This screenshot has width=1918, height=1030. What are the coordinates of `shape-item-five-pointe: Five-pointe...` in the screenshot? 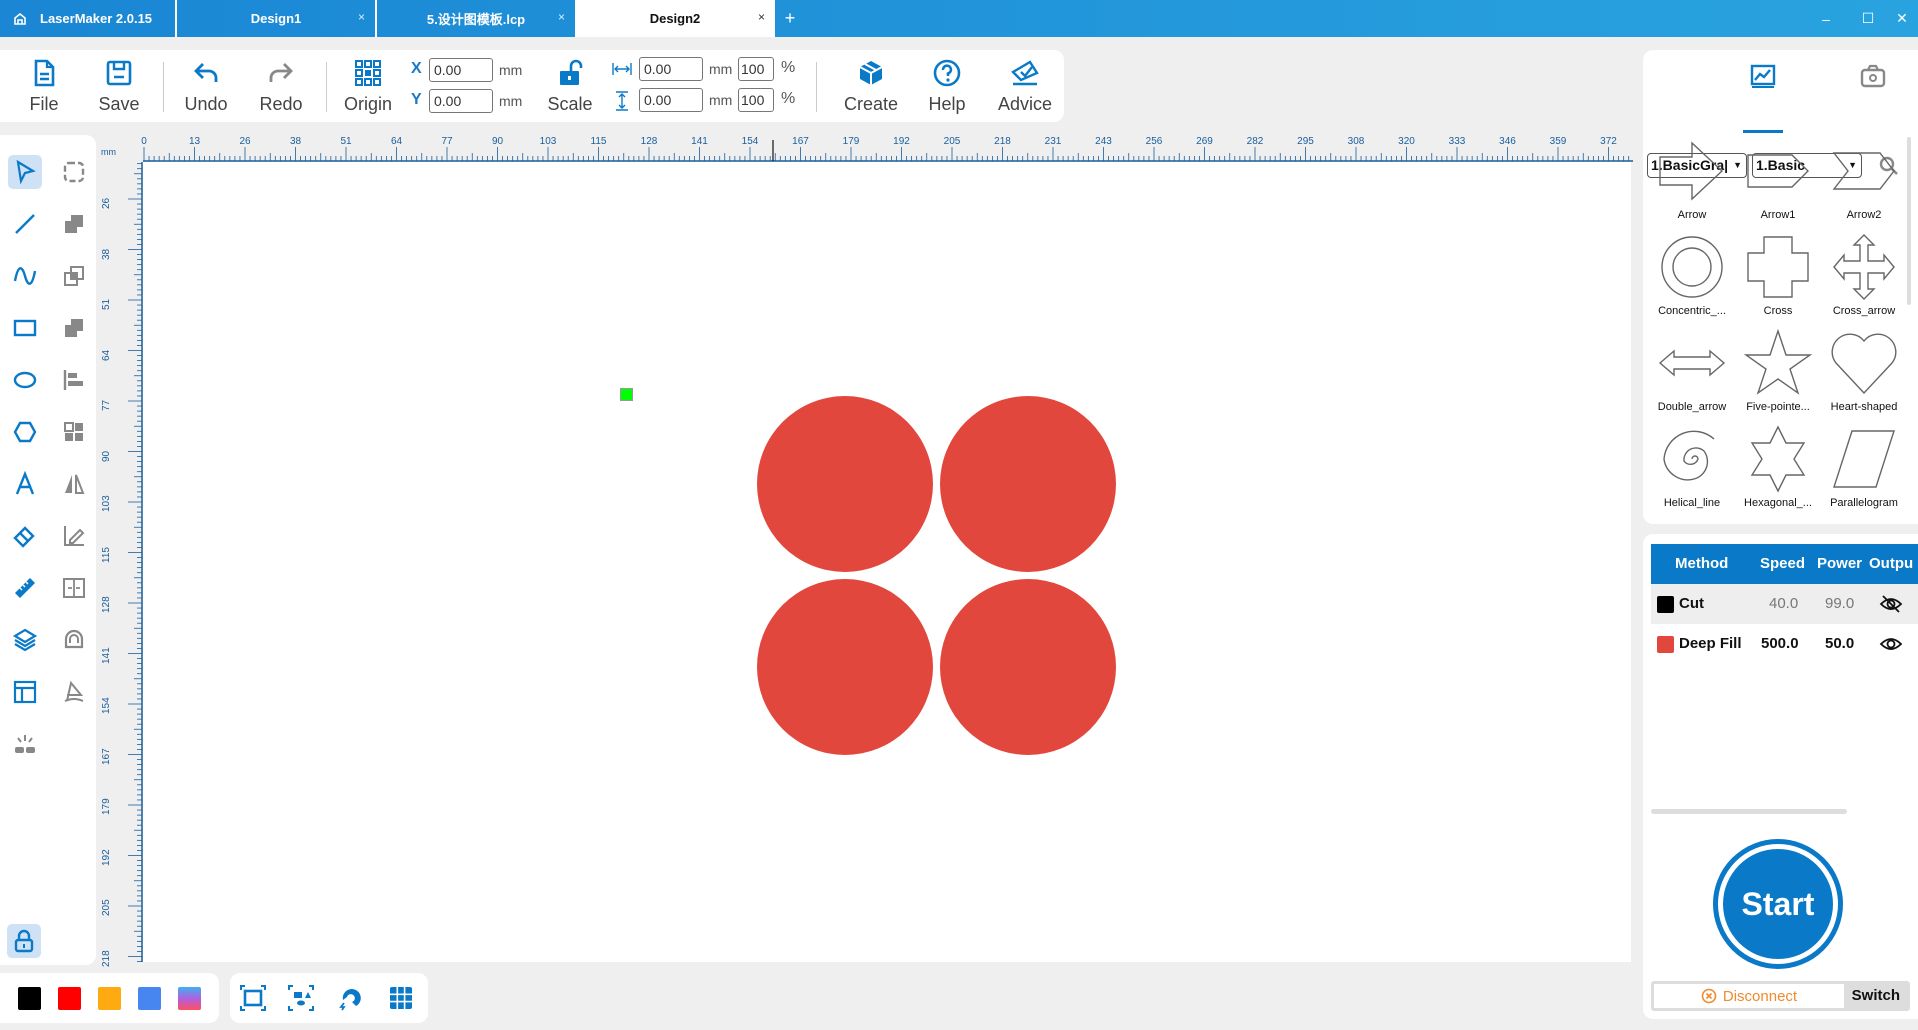 It's located at (1778, 375).